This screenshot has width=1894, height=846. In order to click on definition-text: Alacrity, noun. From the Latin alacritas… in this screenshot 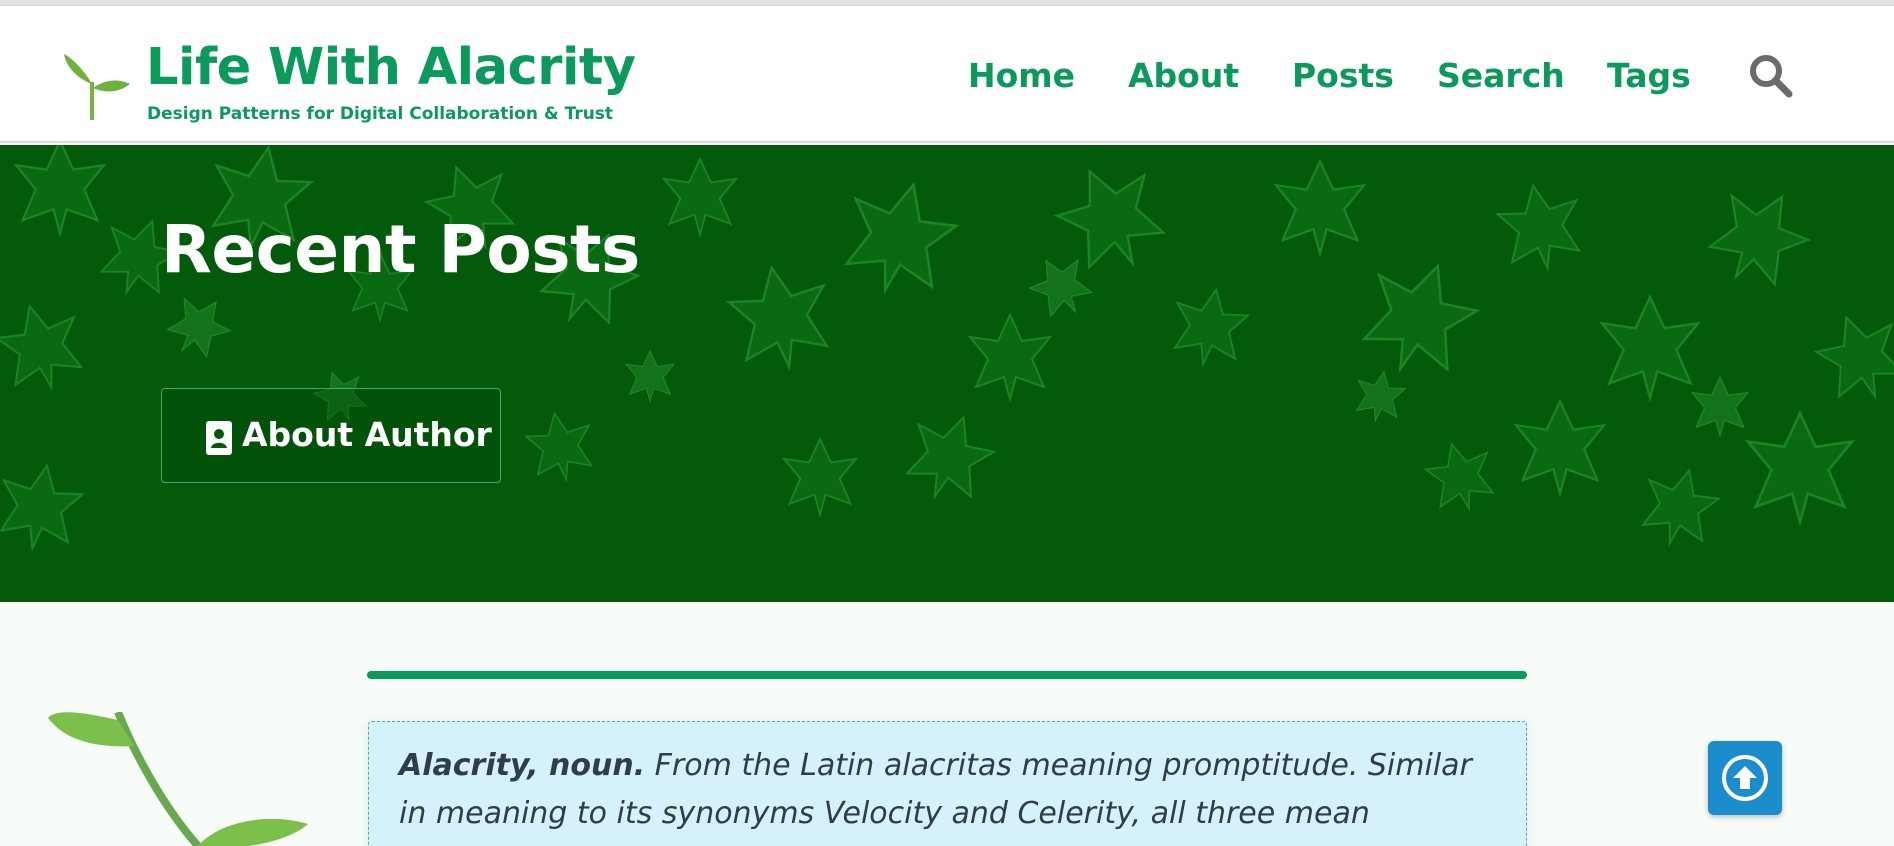, I will do `click(949, 794)`.